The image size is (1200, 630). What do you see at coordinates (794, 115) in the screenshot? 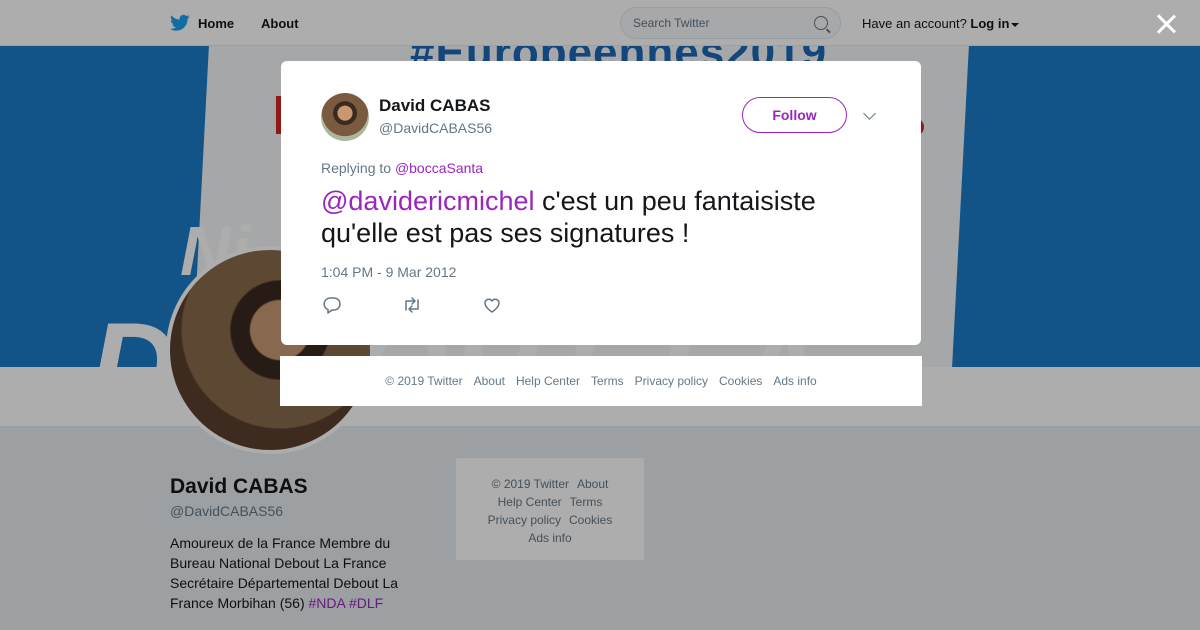
I see `follow-button: Follow` at bounding box center [794, 115].